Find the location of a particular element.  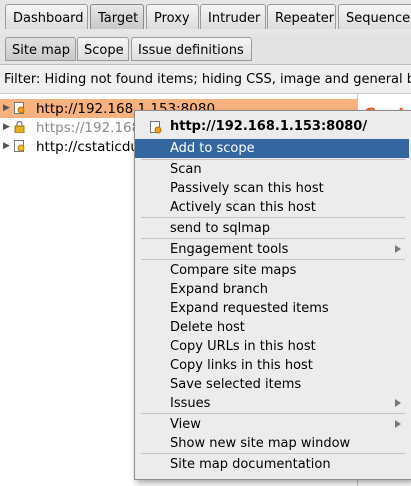

menu-item-label: Save selected items is located at coordinates (236, 384).